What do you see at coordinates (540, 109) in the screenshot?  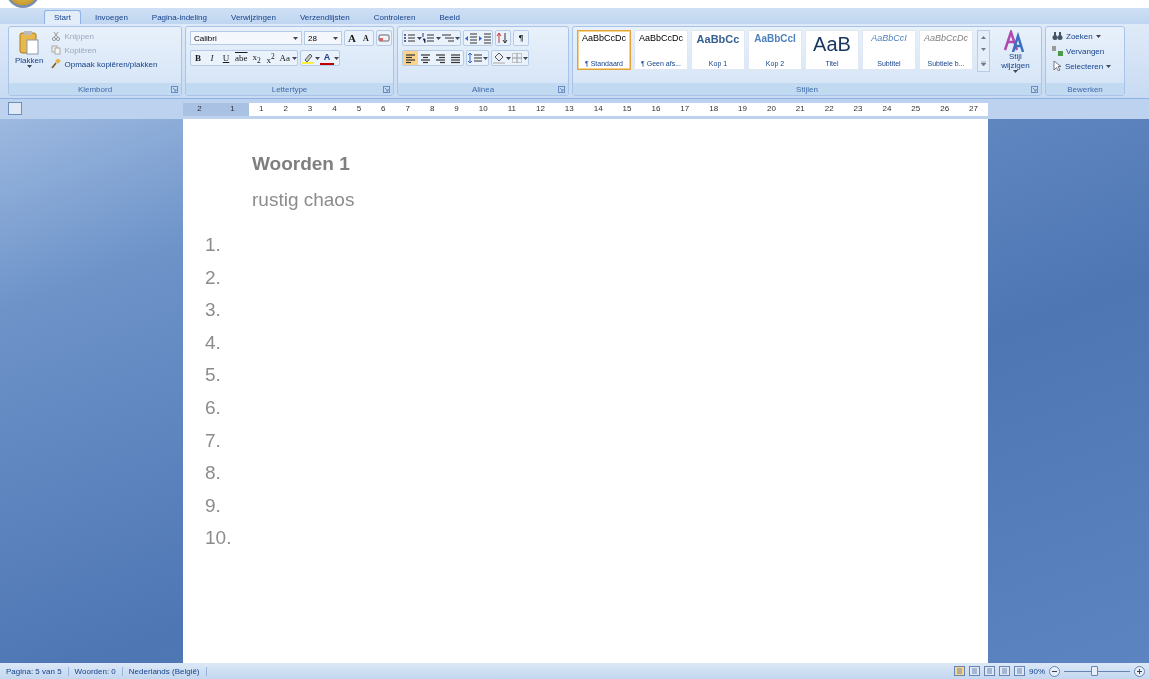 I see `ruler-number: 12` at bounding box center [540, 109].